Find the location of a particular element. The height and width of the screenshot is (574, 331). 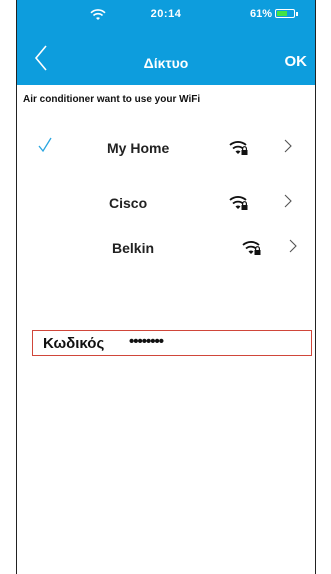

network-name: Cisco is located at coordinates (128, 203).